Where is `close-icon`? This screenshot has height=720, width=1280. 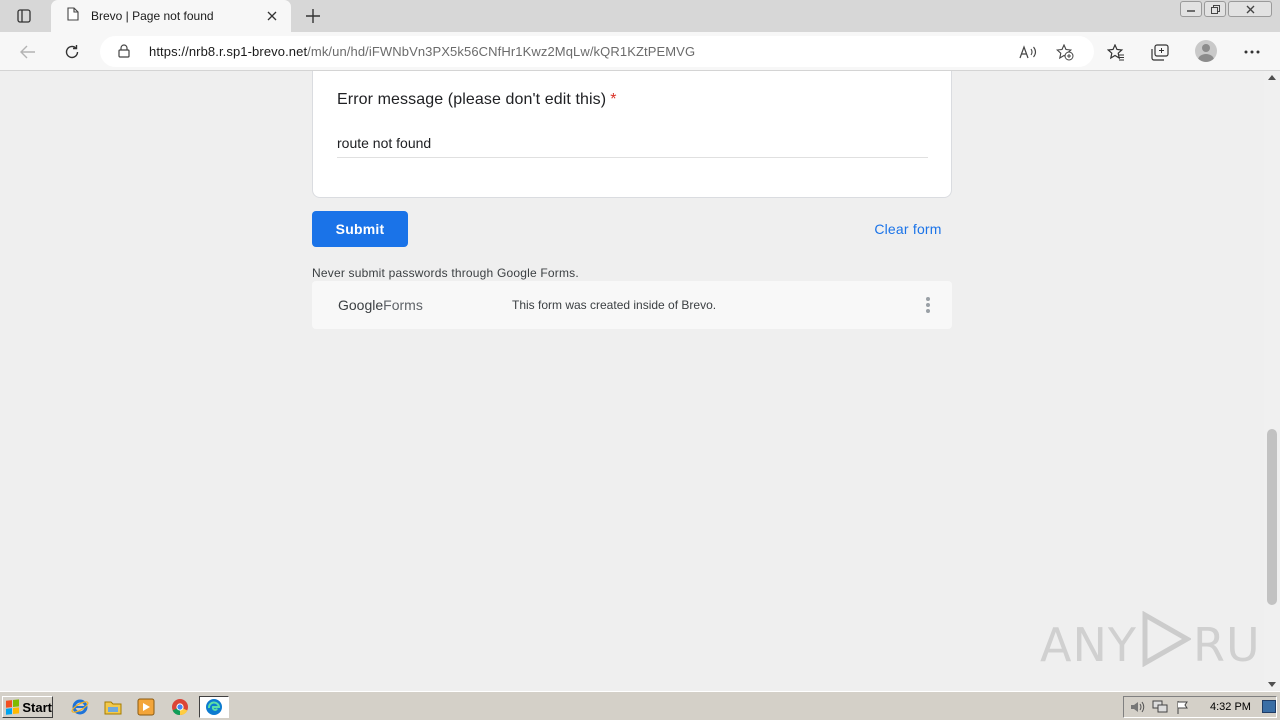
close-icon is located at coordinates (272, 16).